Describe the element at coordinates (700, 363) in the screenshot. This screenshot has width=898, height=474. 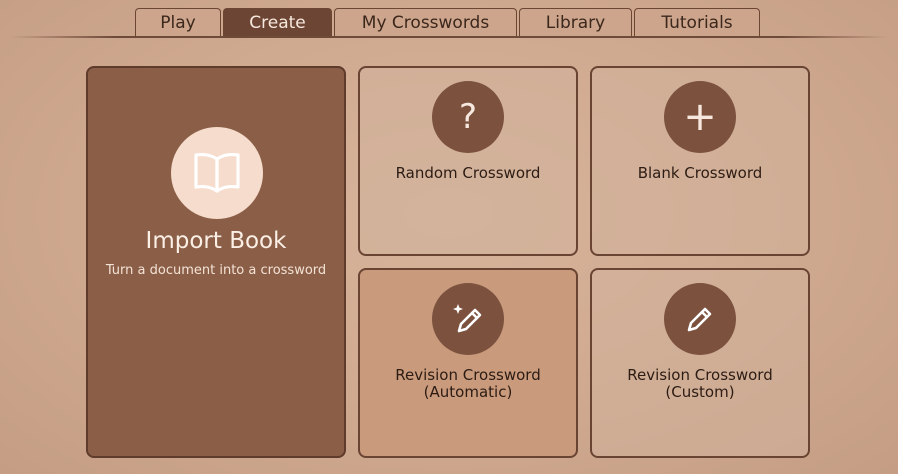
I see `revision-crossword-custom-card: Revision Crossword (Custom)` at that location.